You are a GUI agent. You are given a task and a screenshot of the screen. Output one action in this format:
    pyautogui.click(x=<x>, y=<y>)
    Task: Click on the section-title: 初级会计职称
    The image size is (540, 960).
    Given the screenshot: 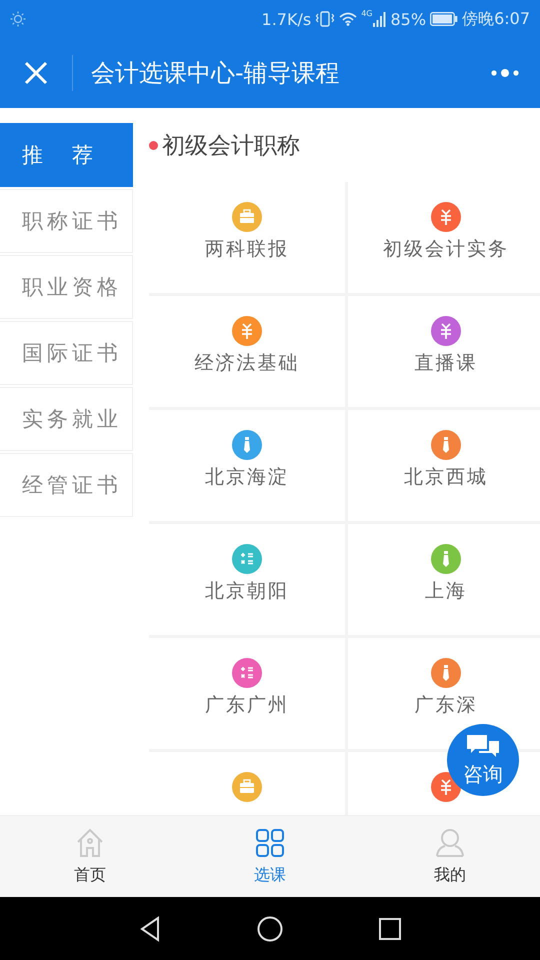 What is the action you would take?
    pyautogui.click(x=231, y=146)
    